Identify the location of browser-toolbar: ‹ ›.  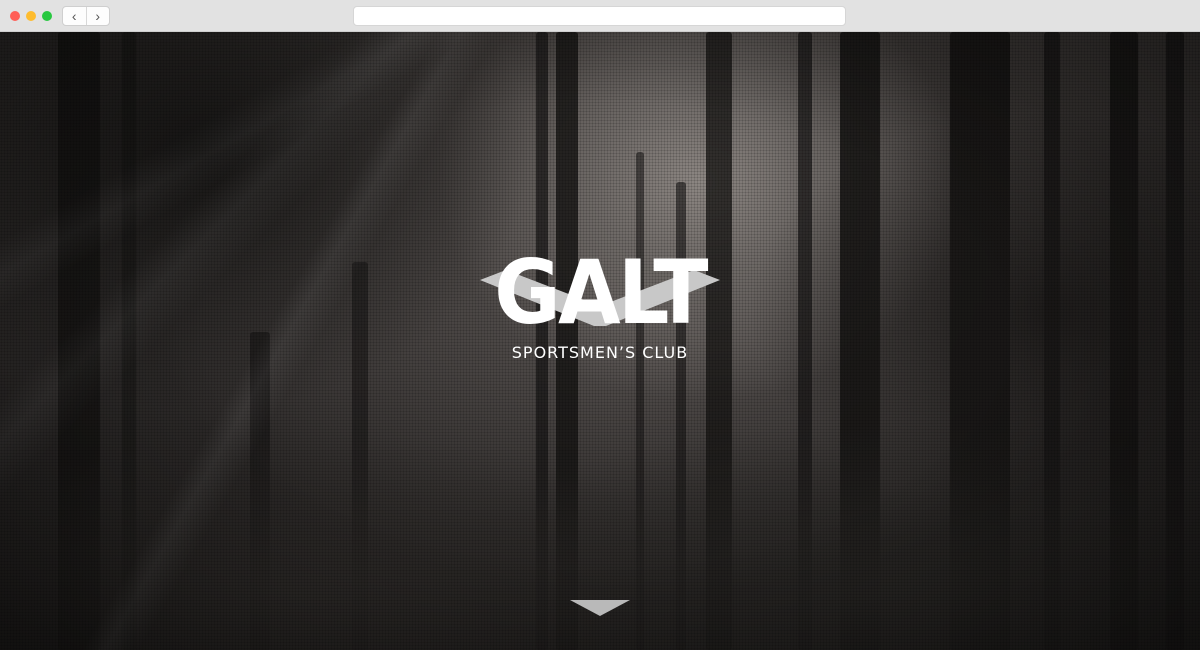
(600, 16).